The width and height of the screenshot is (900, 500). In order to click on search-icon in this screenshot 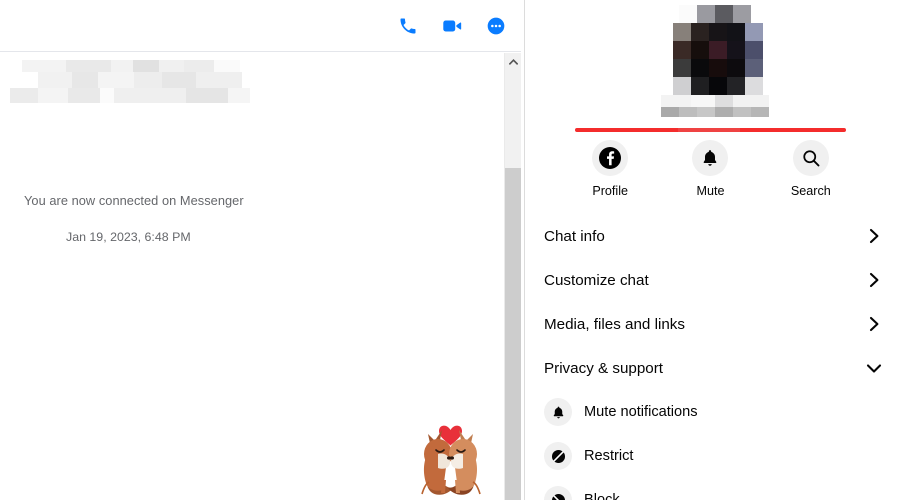, I will do `click(811, 158)`.